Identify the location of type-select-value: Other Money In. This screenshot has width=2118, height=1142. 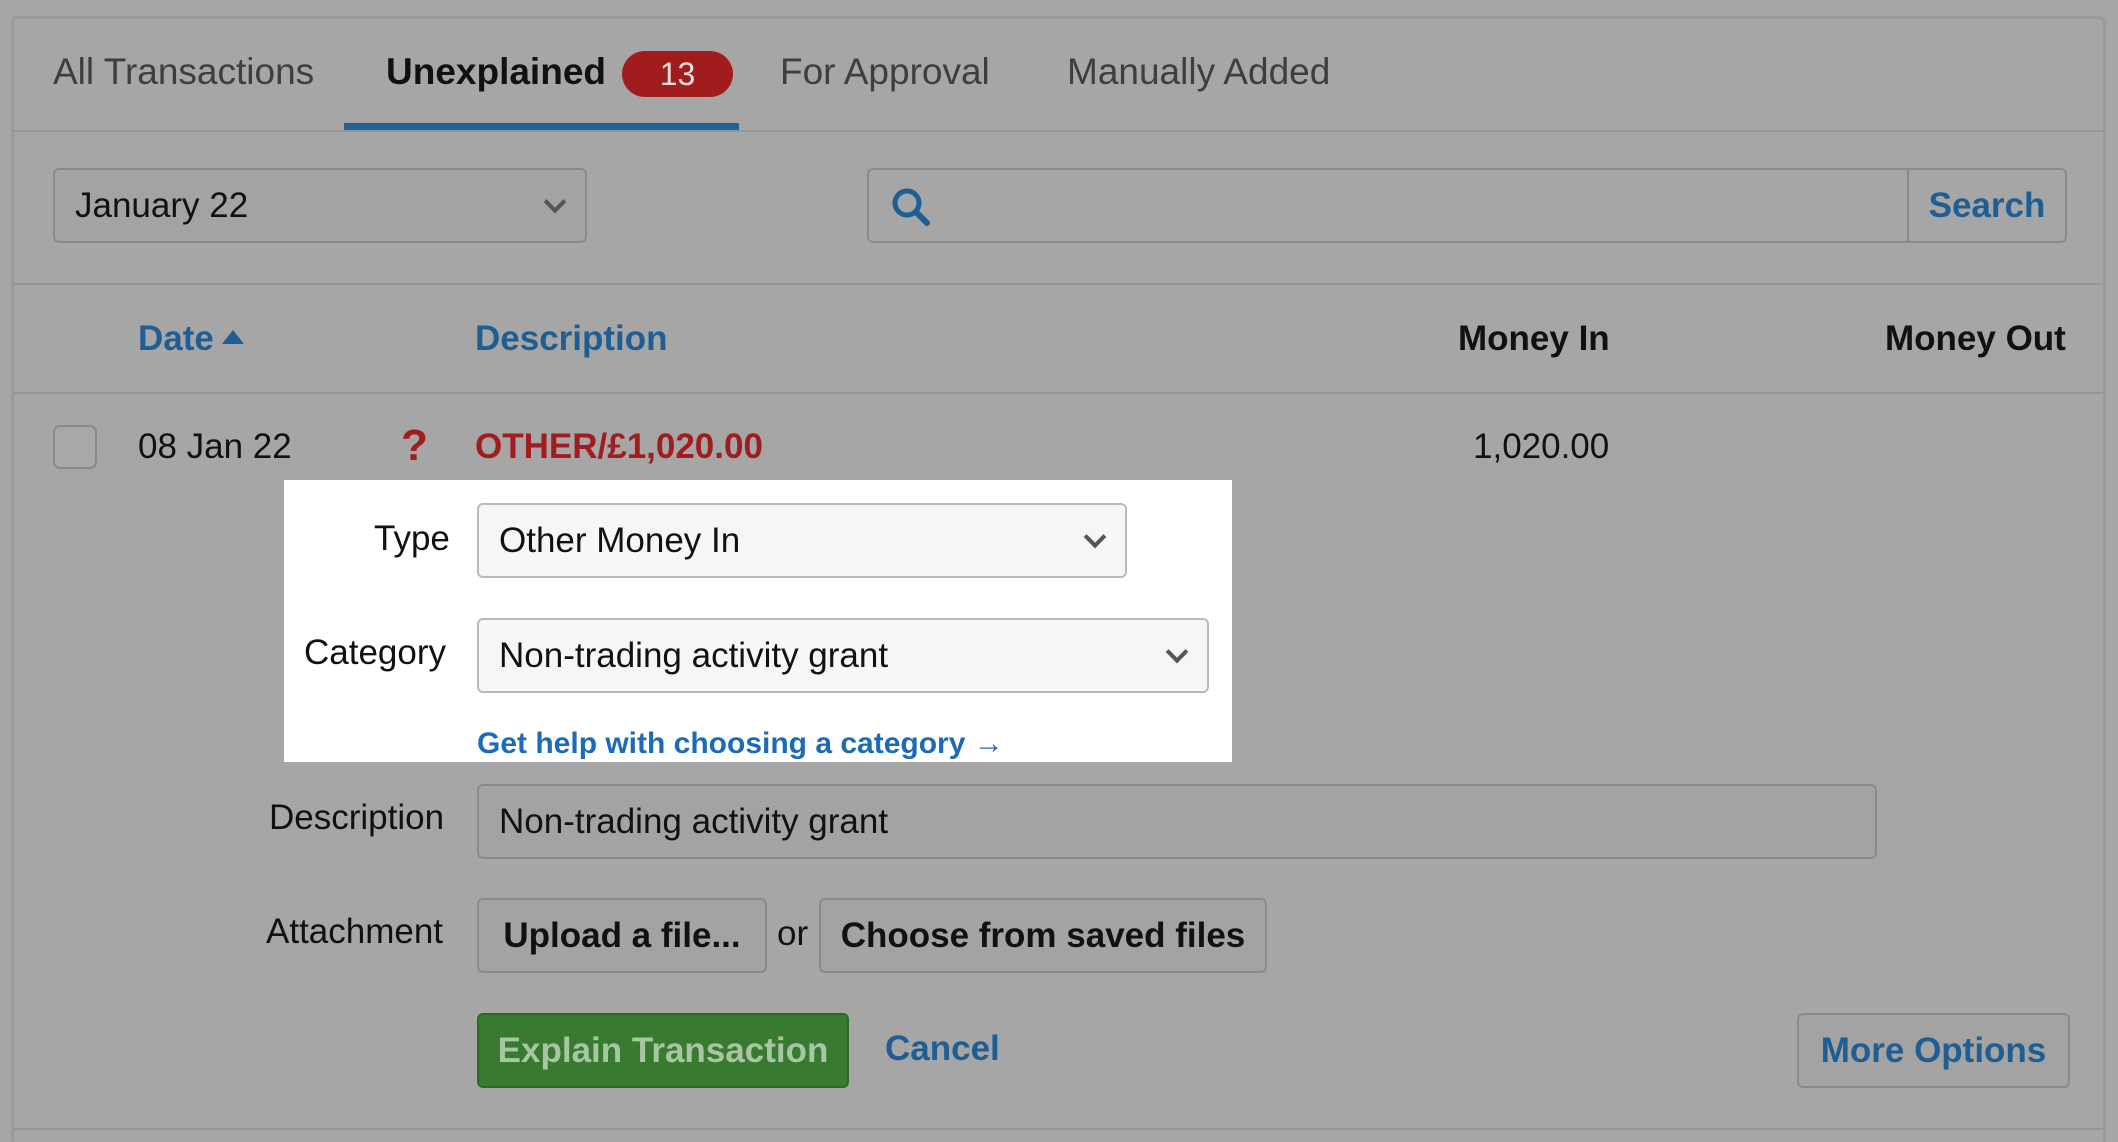
(620, 540).